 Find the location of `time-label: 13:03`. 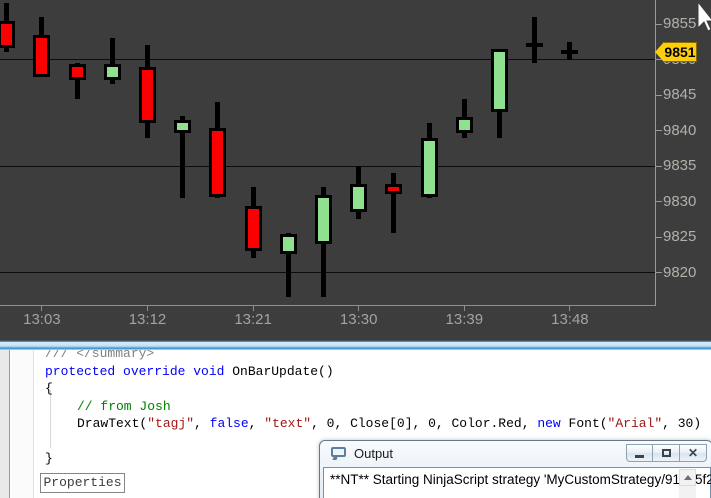

time-label: 13:03 is located at coordinates (42, 319).